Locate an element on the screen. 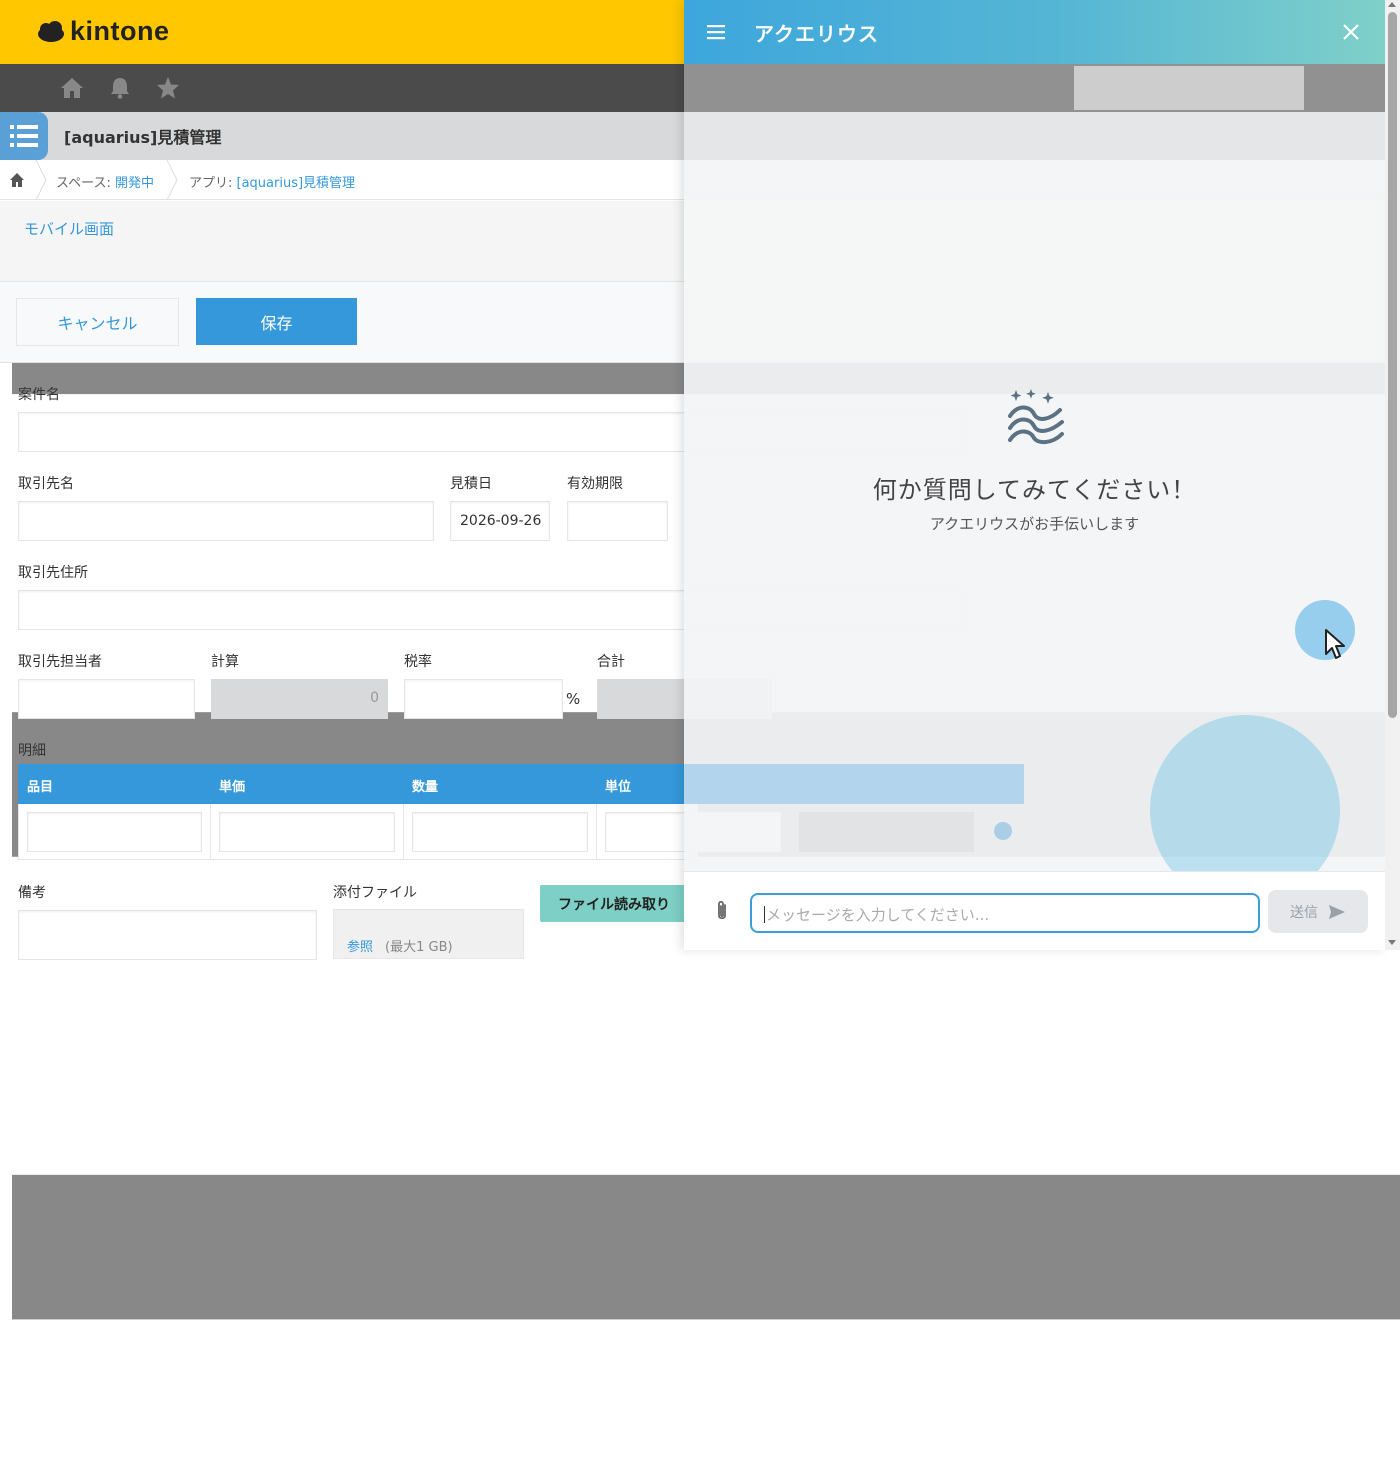 The height and width of the screenshot is (1464, 1400). cancel-button: キャンセル is located at coordinates (97, 322).